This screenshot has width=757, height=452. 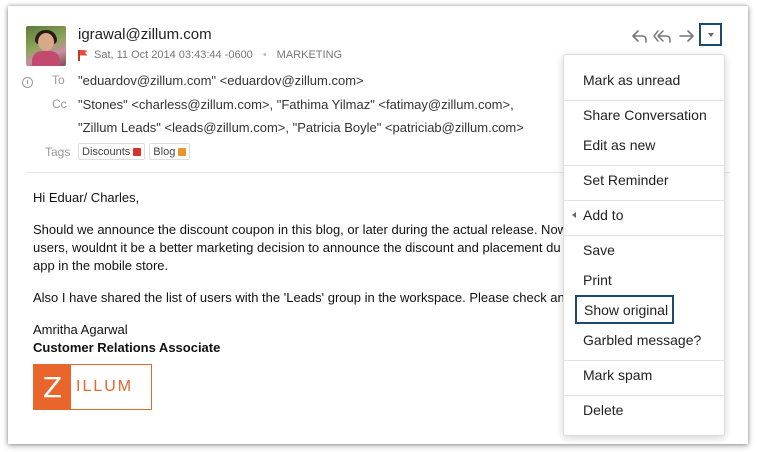 I want to click on forward-icon, so click(x=687, y=36).